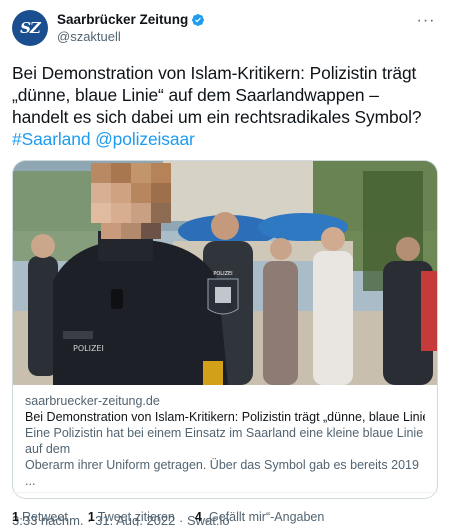 This screenshot has height=526, width=450. What do you see at coordinates (15, 517) in the screenshot?
I see `retweets-count: 1` at bounding box center [15, 517].